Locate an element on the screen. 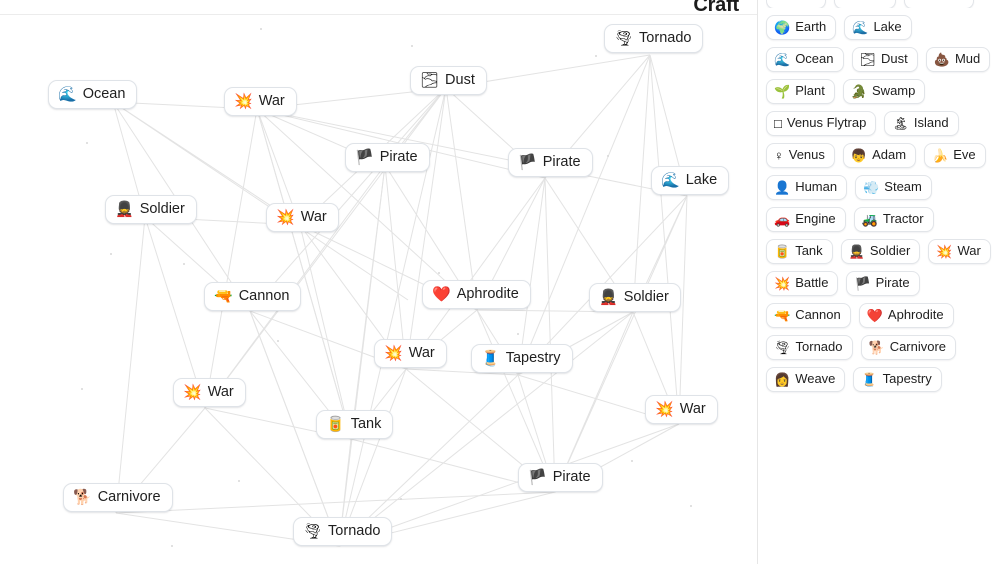 Image resolution: width=1003 pixels, height=564 pixels. node-war-1: 💥 War is located at coordinates (260, 101).